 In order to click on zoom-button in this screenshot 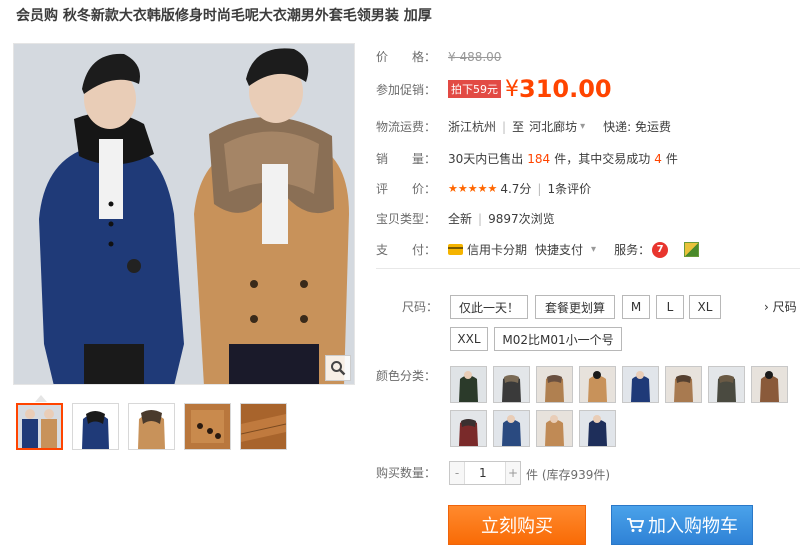, I will do `click(338, 368)`.